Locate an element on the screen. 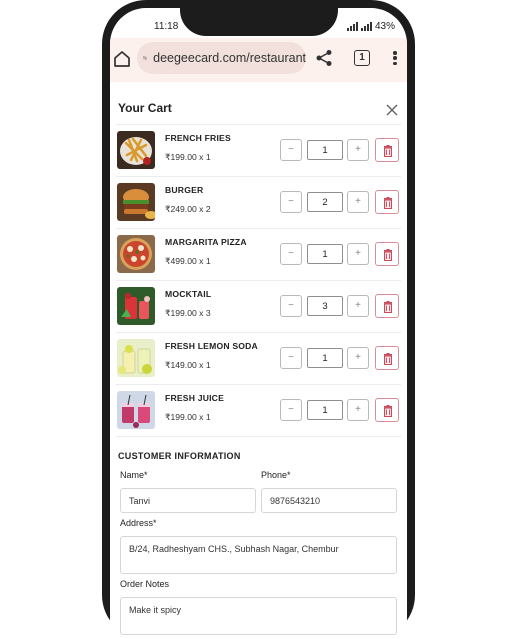 This screenshot has height=639, width=517. camera-notch is located at coordinates (259, 18).